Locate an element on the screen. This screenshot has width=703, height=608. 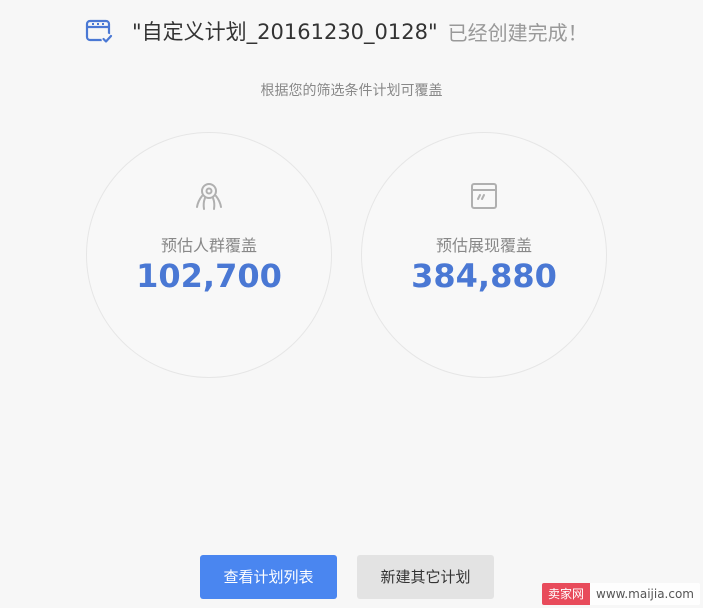
impression-window-icon is located at coordinates (484, 196).